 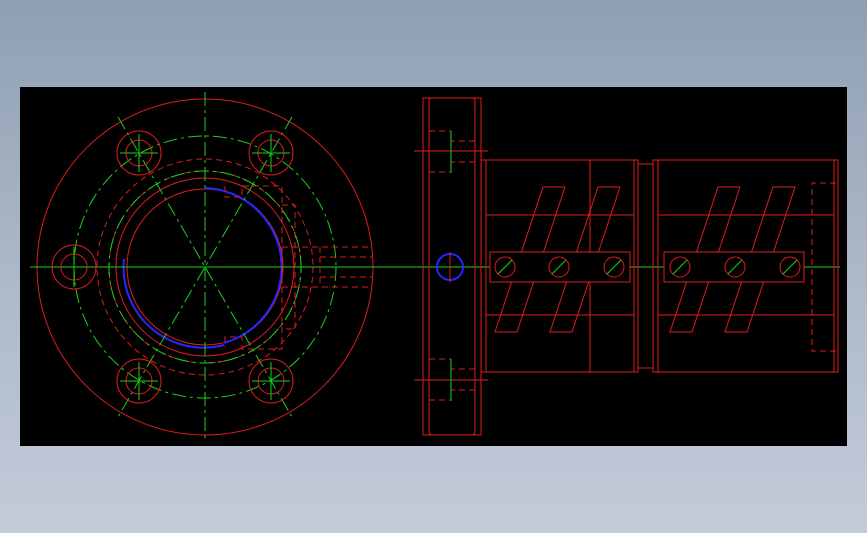 What do you see at coordinates (645, 266) in the screenshot?
I see `spacer-ring` at bounding box center [645, 266].